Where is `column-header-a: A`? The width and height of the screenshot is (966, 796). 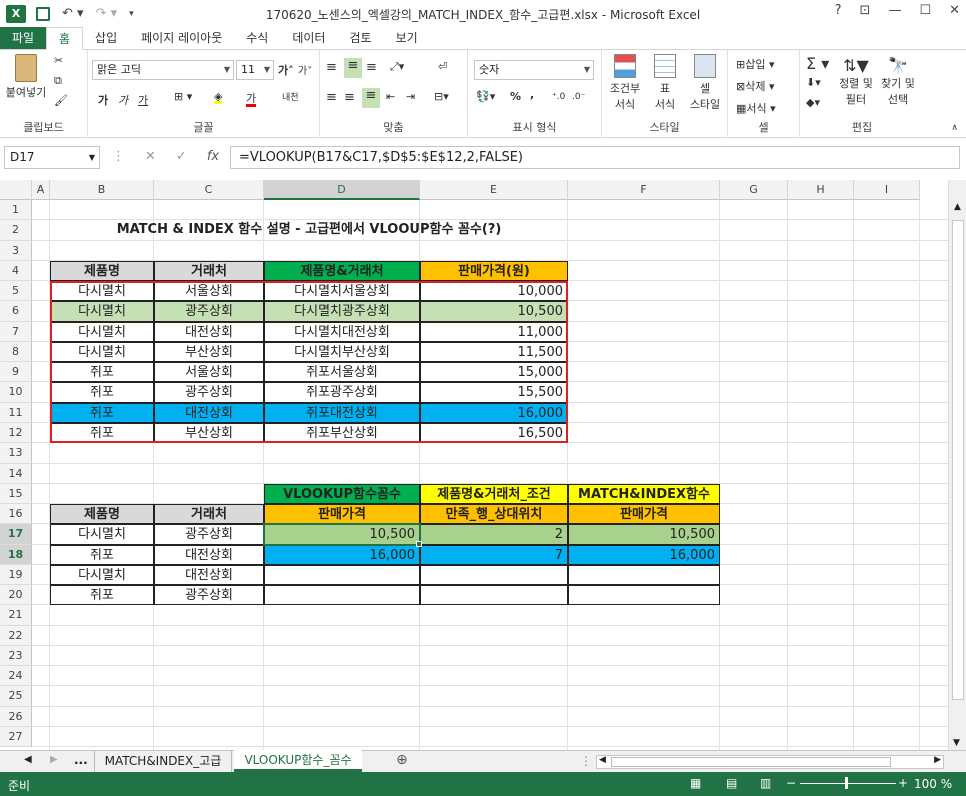 column-header-a: A is located at coordinates (41, 190).